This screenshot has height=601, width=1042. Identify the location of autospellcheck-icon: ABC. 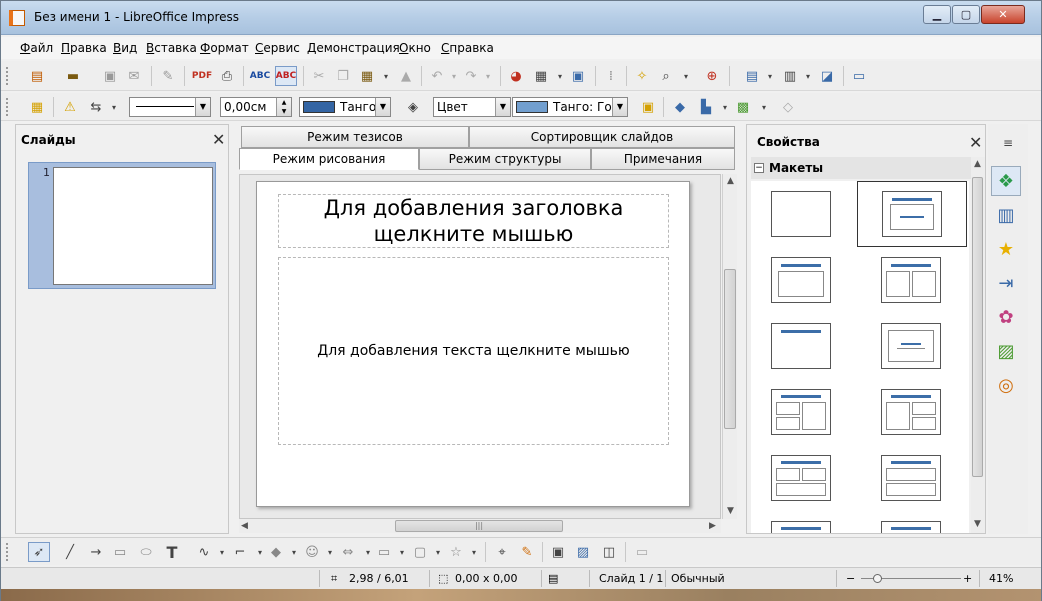
(286, 76).